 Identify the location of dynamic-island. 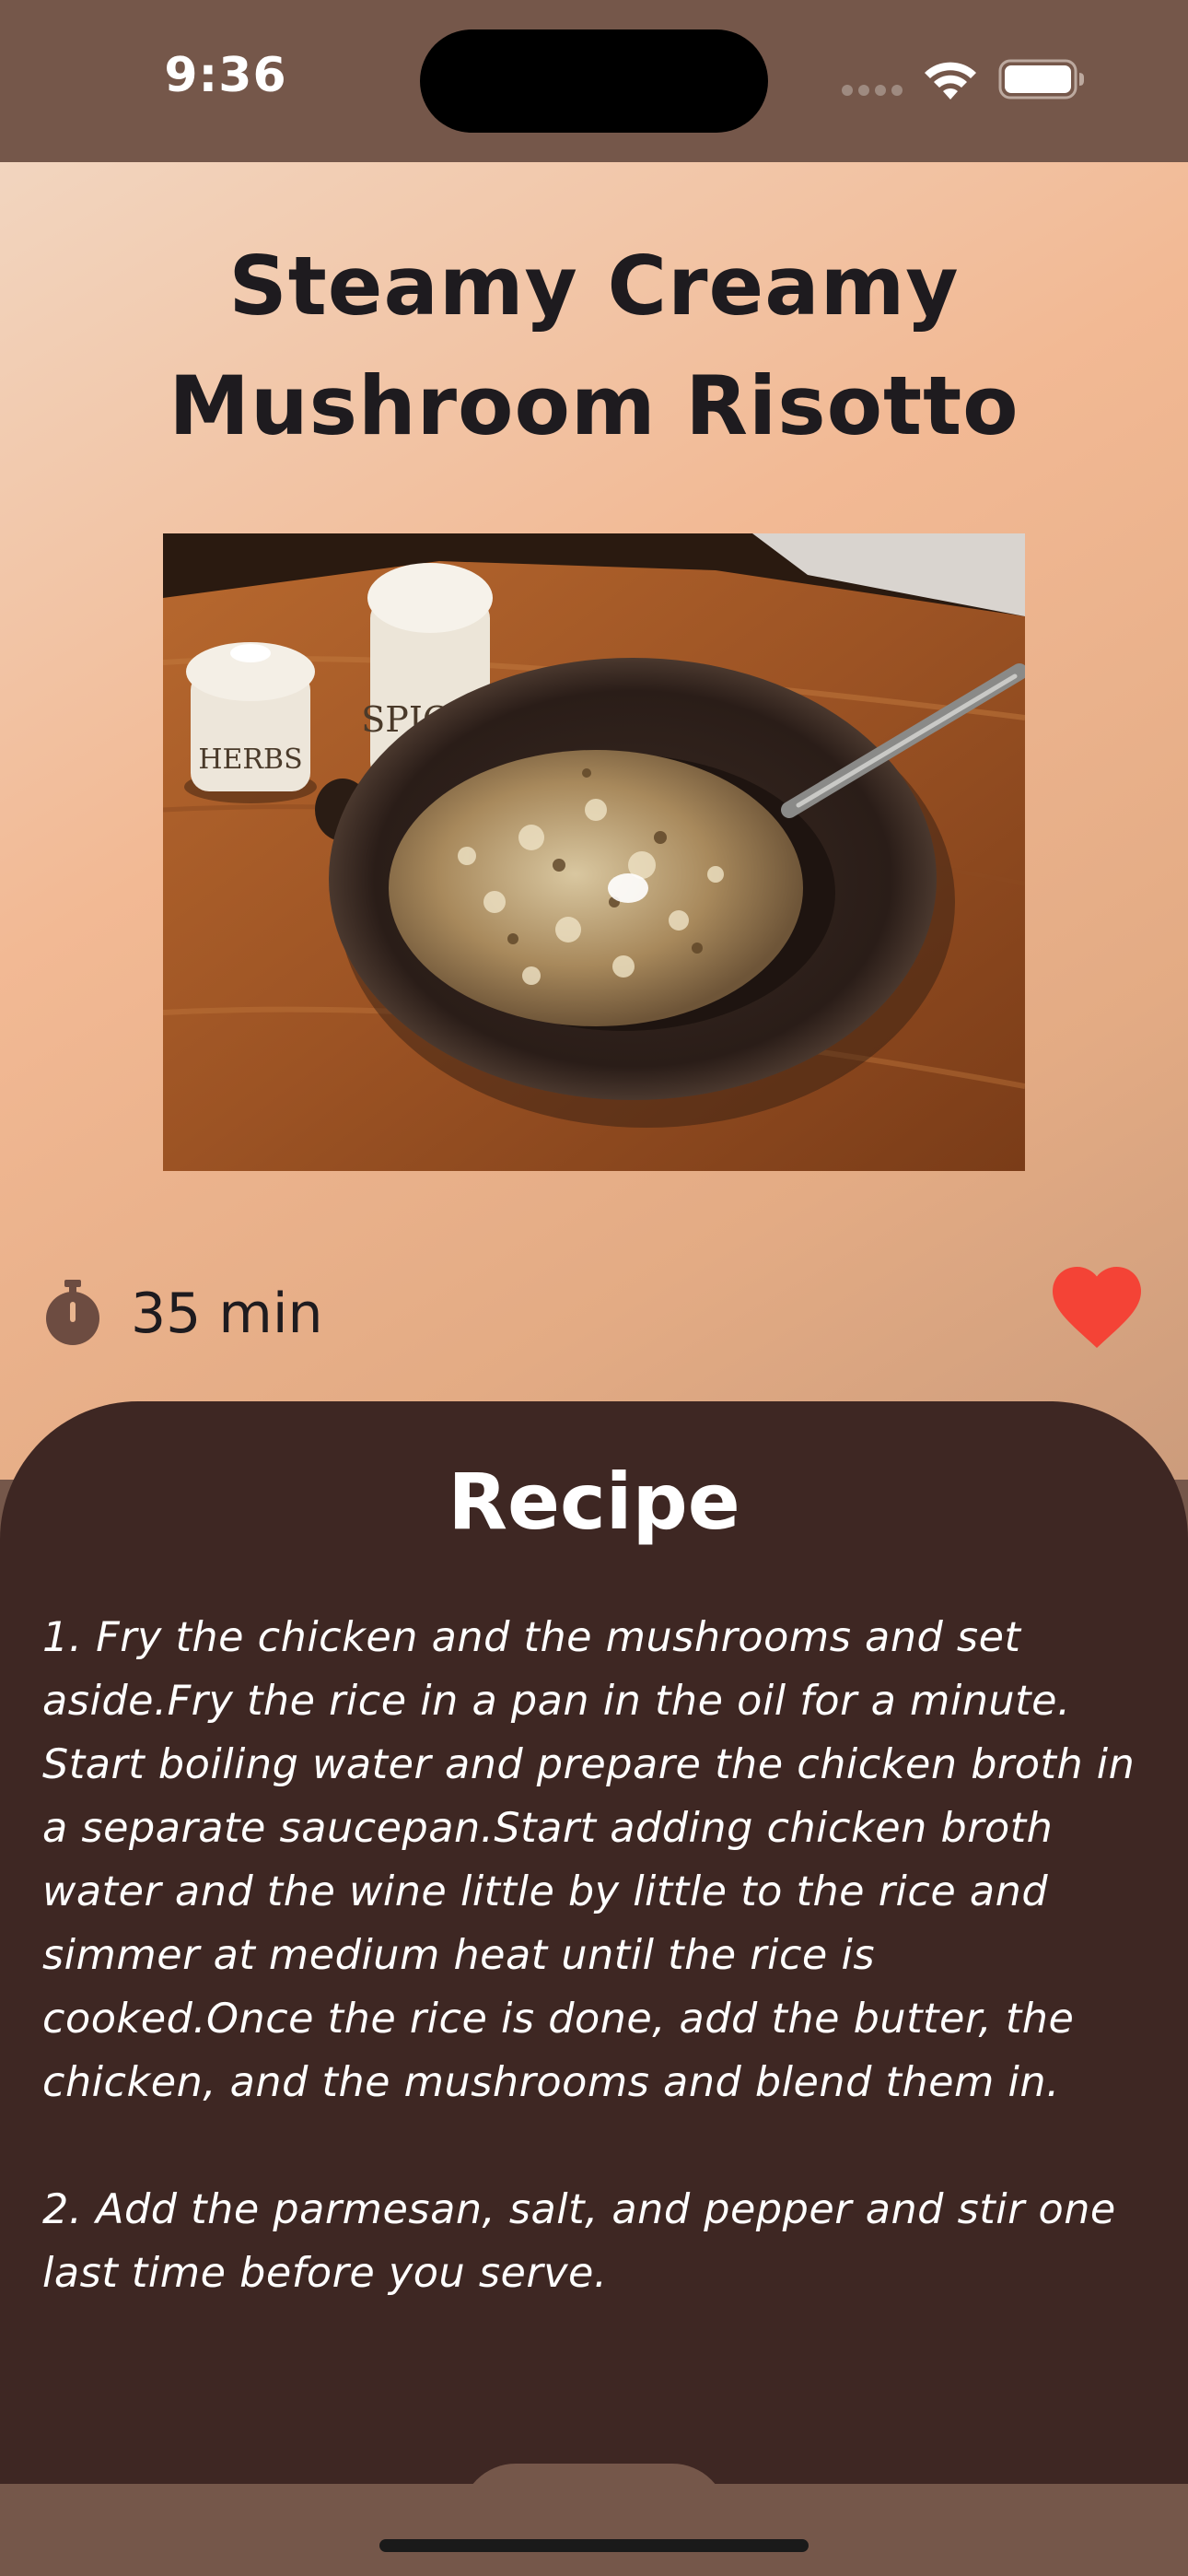
(594, 81).